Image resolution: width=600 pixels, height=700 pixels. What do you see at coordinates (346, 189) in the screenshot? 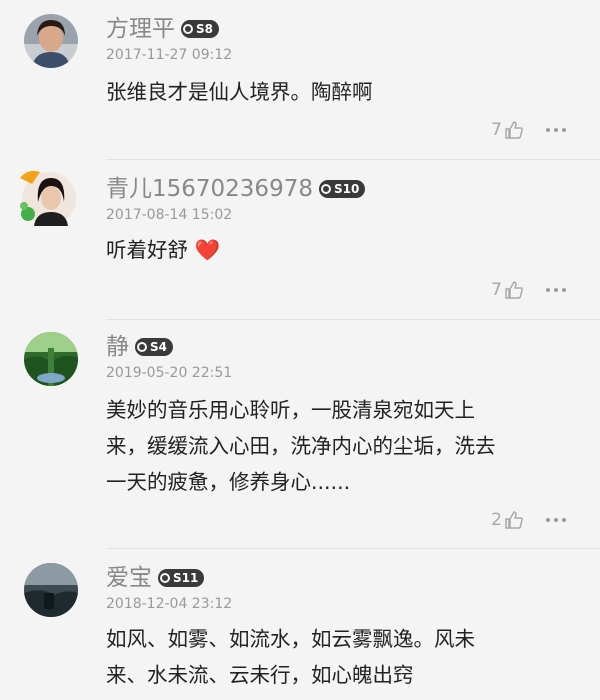
I see `level-label: S10` at bounding box center [346, 189].